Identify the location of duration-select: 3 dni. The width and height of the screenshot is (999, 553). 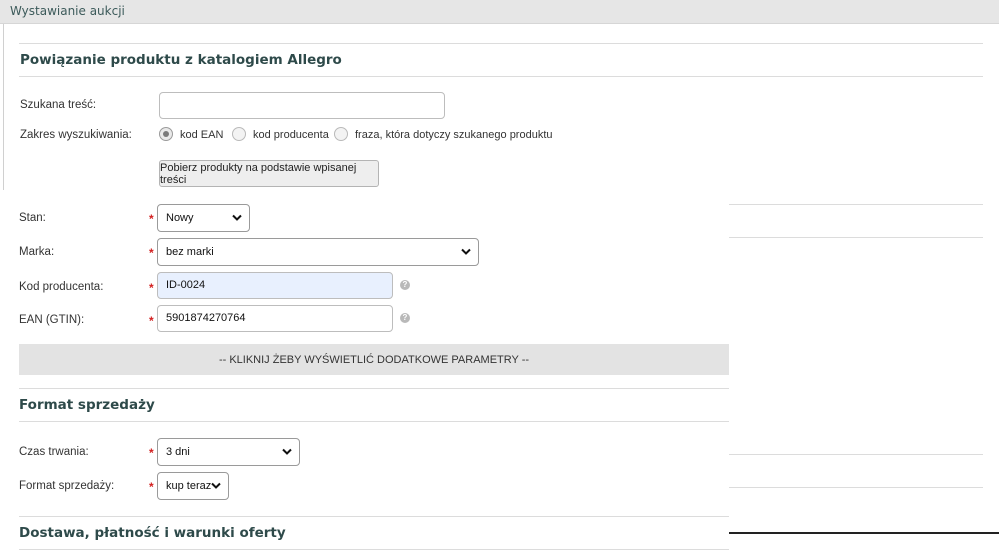
(228, 452).